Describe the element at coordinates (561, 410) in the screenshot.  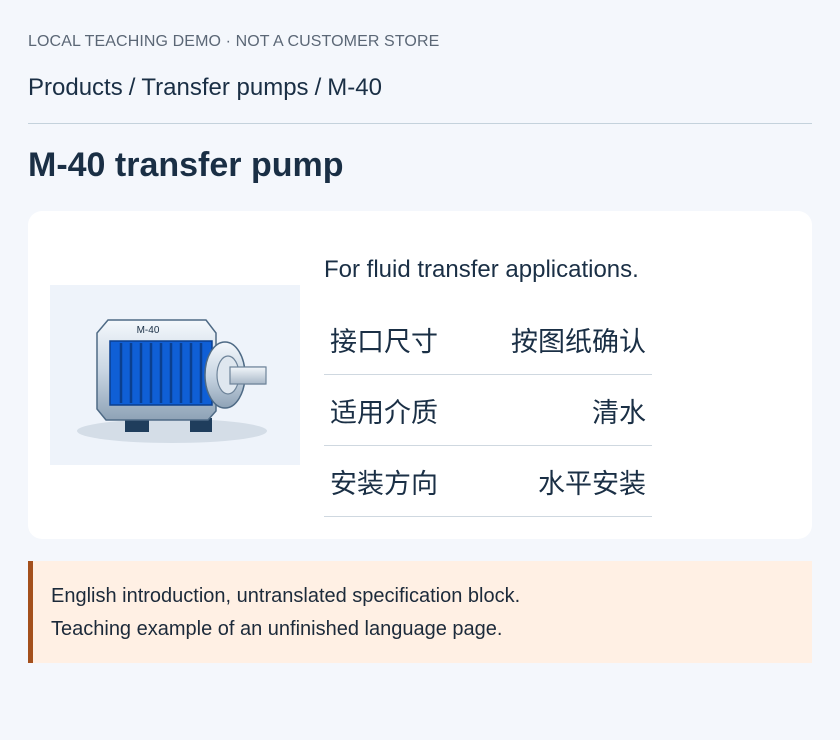
I see `spec-value: 清水` at that location.